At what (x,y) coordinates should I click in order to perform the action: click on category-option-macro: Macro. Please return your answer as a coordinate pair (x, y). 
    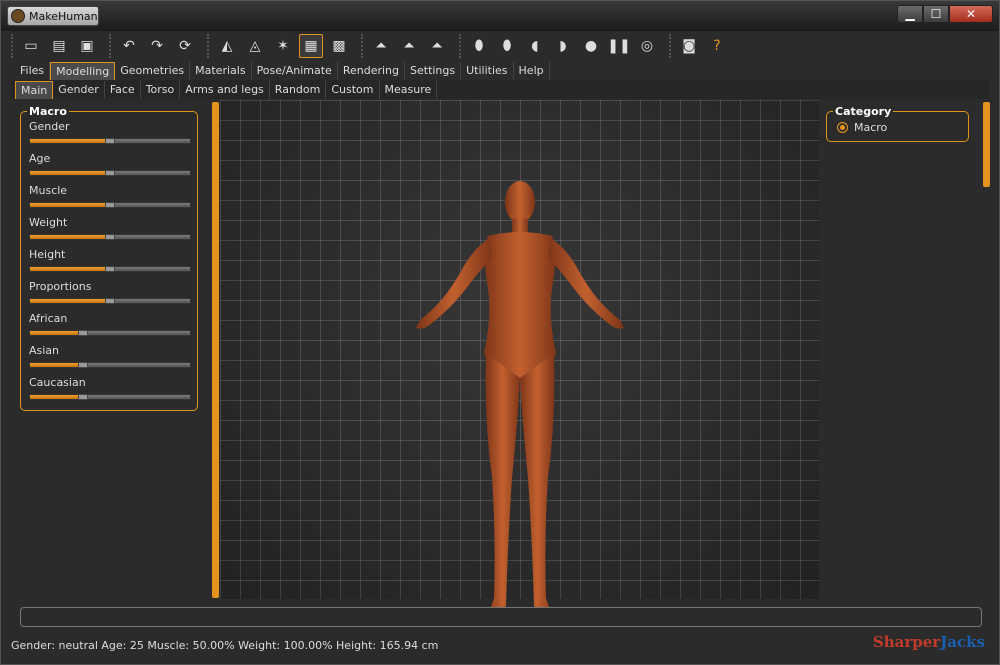
    Looking at the image, I should click on (862, 127).